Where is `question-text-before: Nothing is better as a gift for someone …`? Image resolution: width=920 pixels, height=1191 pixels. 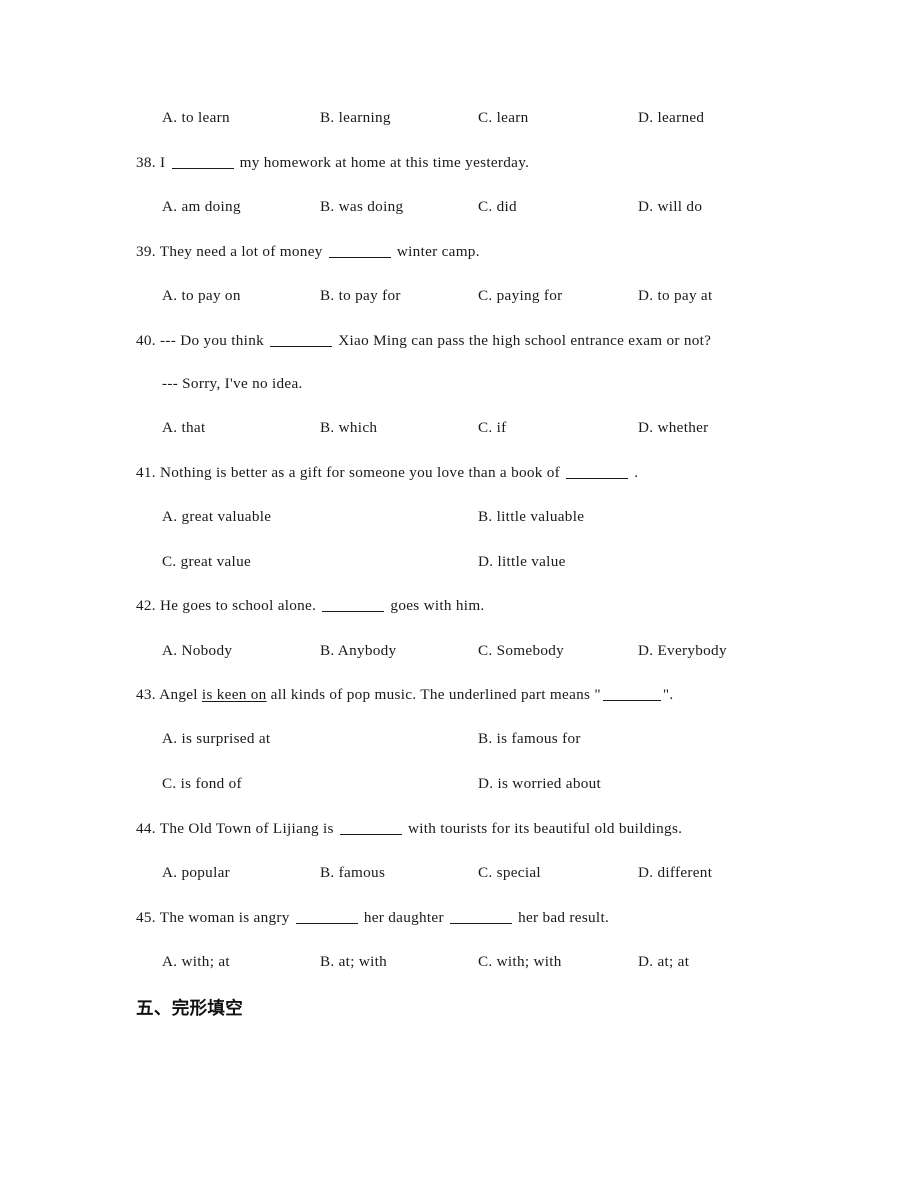 question-text-before: Nothing is better as a gift for someone … is located at coordinates (360, 472).